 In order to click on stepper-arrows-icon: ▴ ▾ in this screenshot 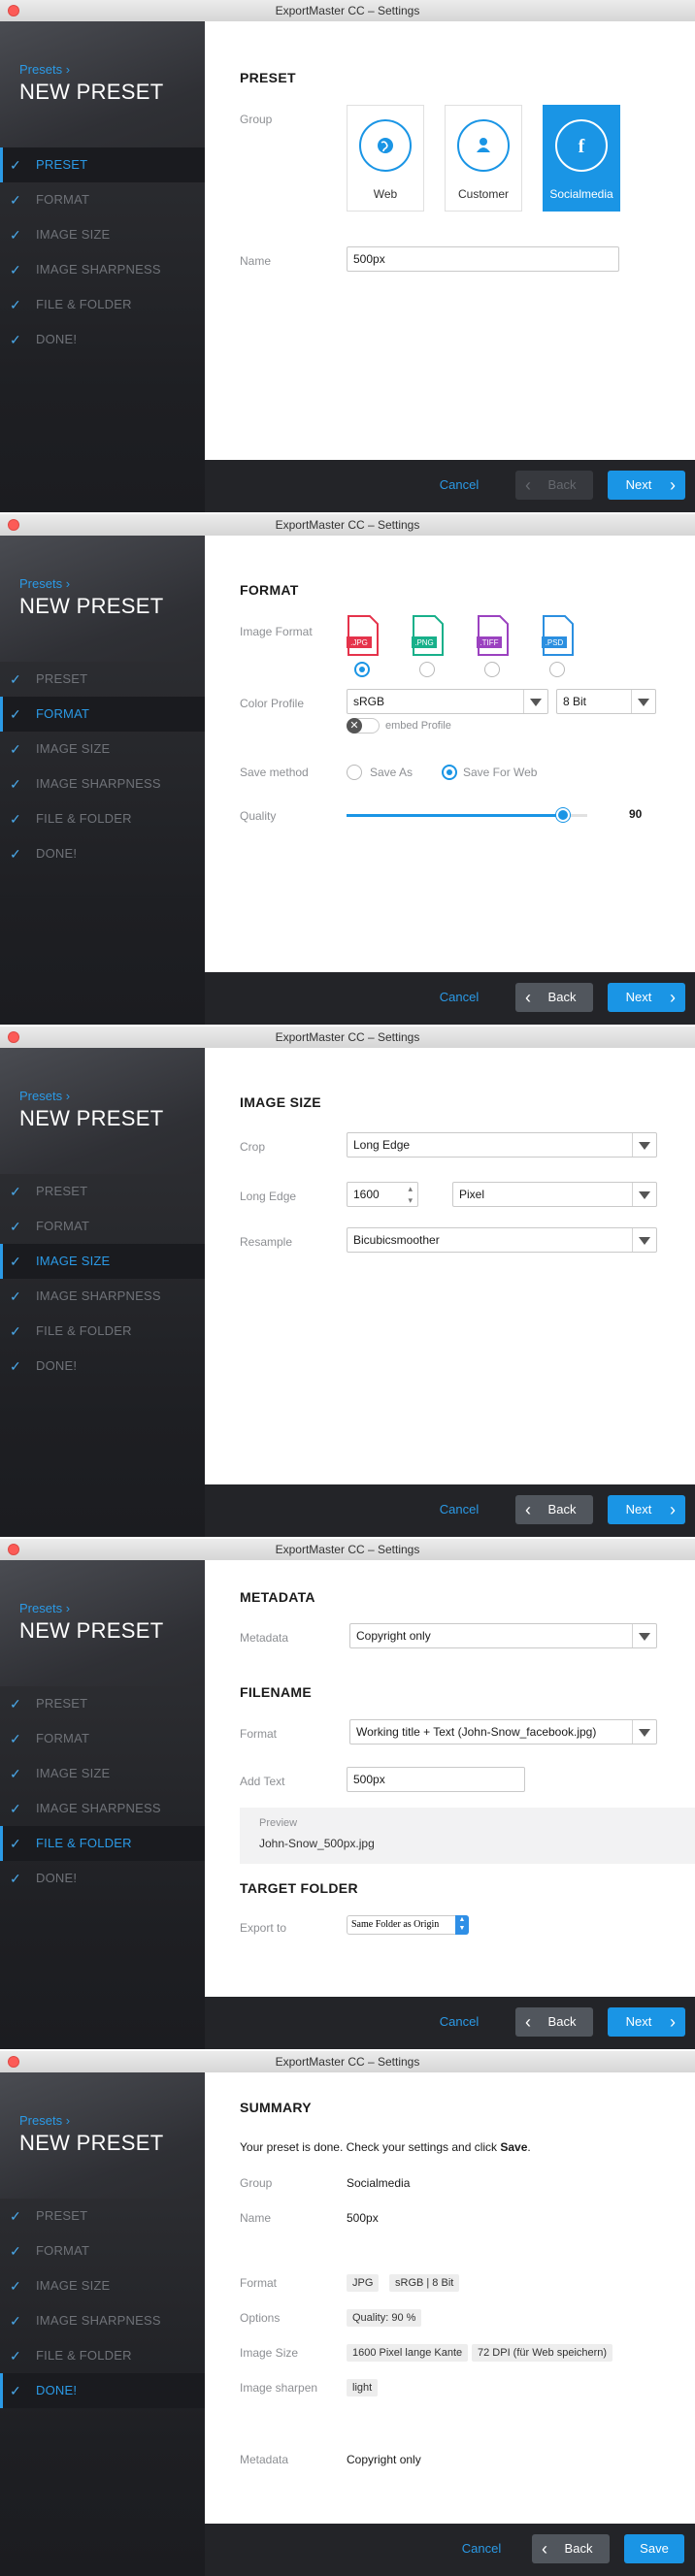, I will do `click(410, 1194)`.